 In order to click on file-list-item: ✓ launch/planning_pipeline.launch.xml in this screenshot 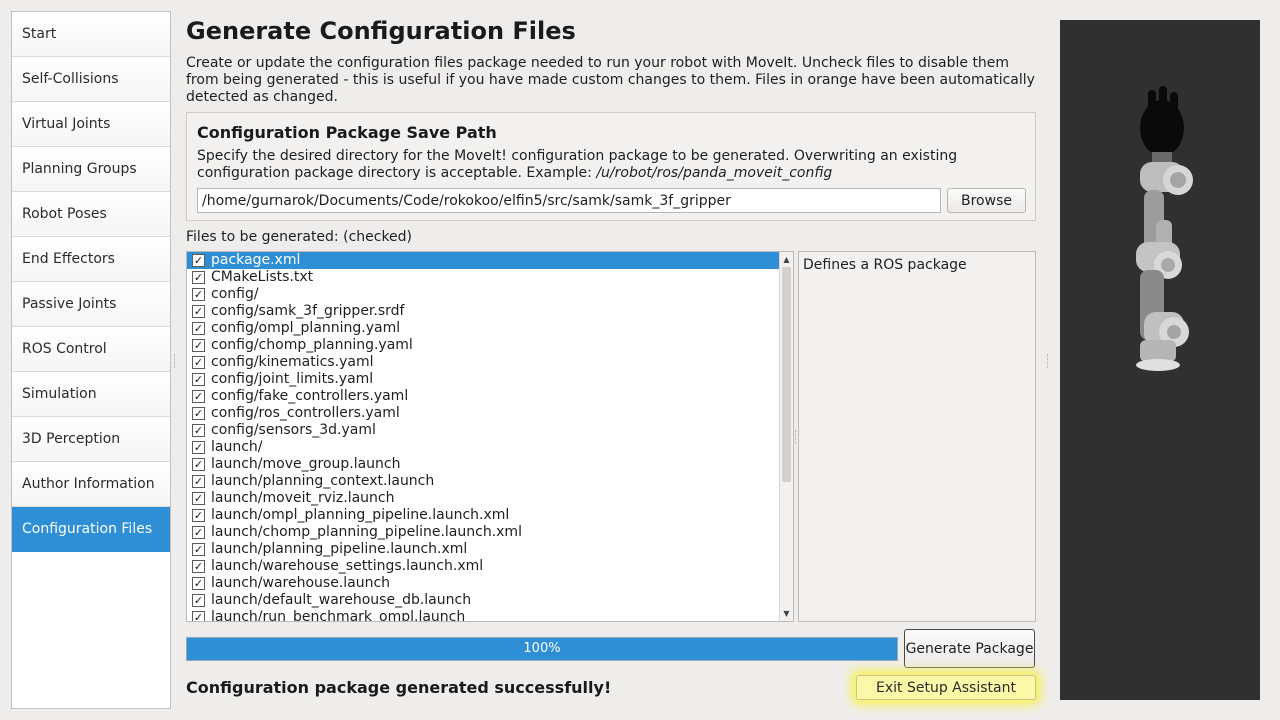, I will do `click(490, 549)`.